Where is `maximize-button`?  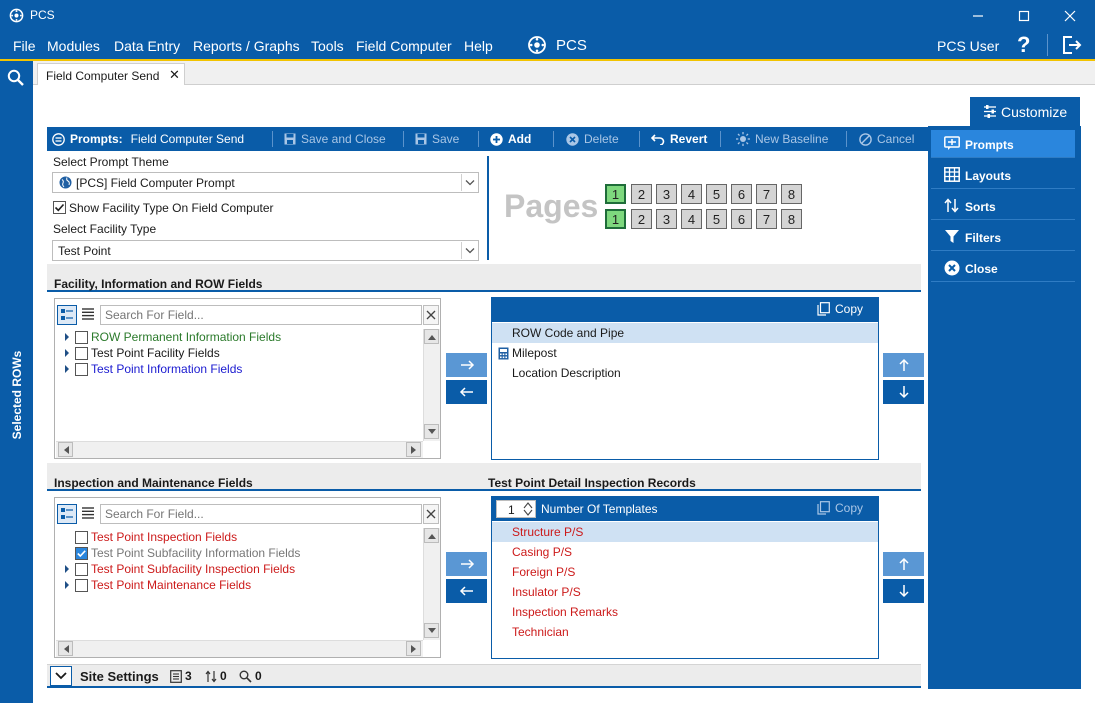 maximize-button is located at coordinates (1024, 16).